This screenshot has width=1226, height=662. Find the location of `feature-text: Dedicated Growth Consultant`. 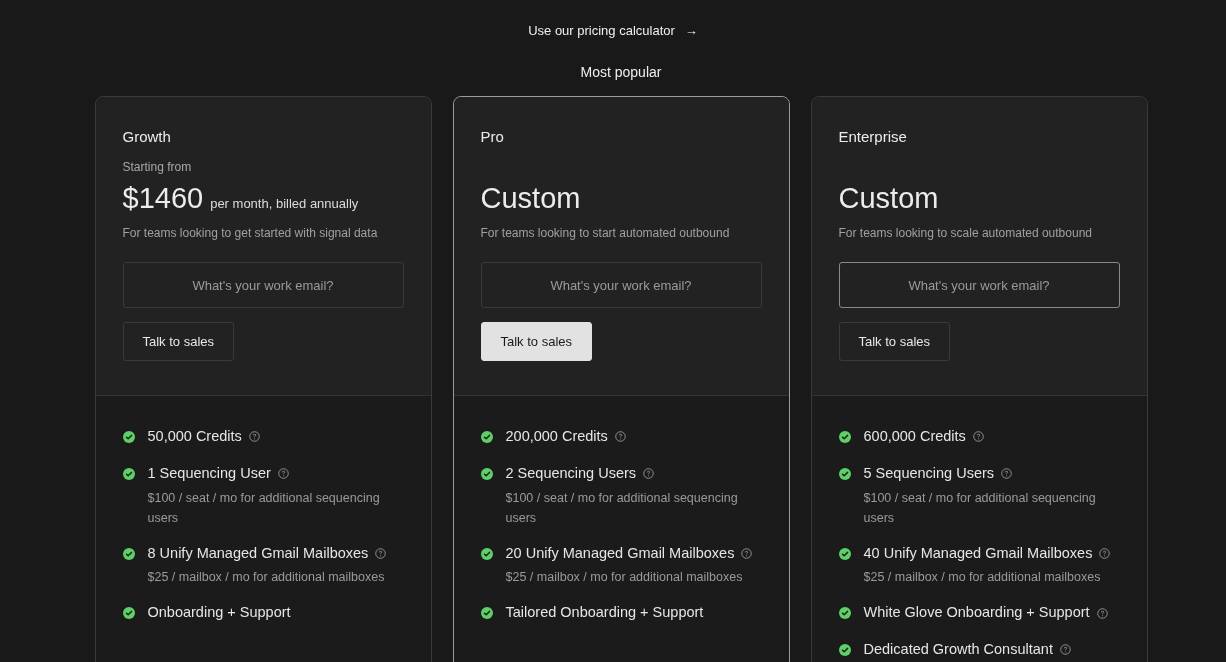

feature-text: Dedicated Growth Consultant is located at coordinates (958, 649).